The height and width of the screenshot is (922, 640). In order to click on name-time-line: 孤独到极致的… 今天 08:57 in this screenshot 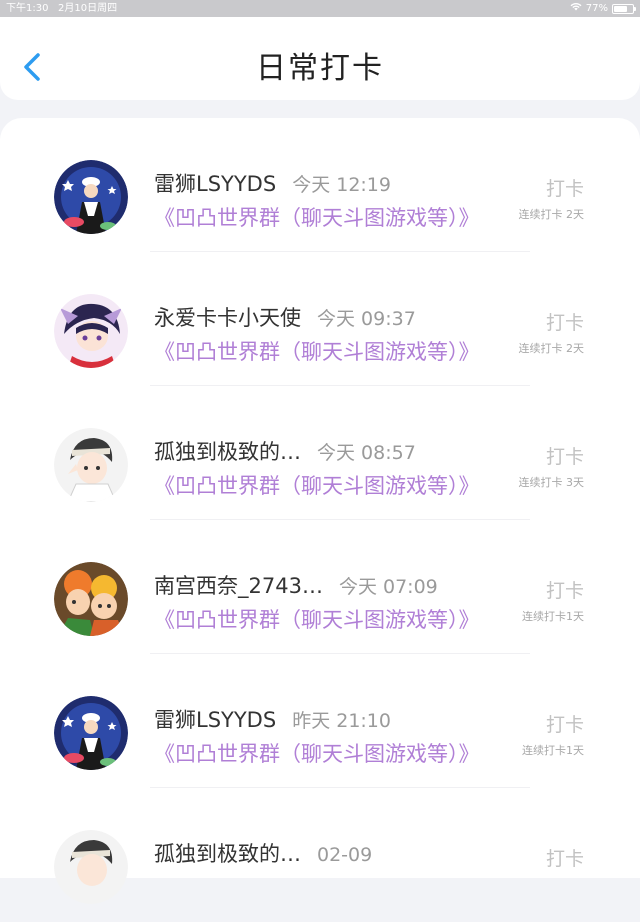, I will do `click(285, 451)`.